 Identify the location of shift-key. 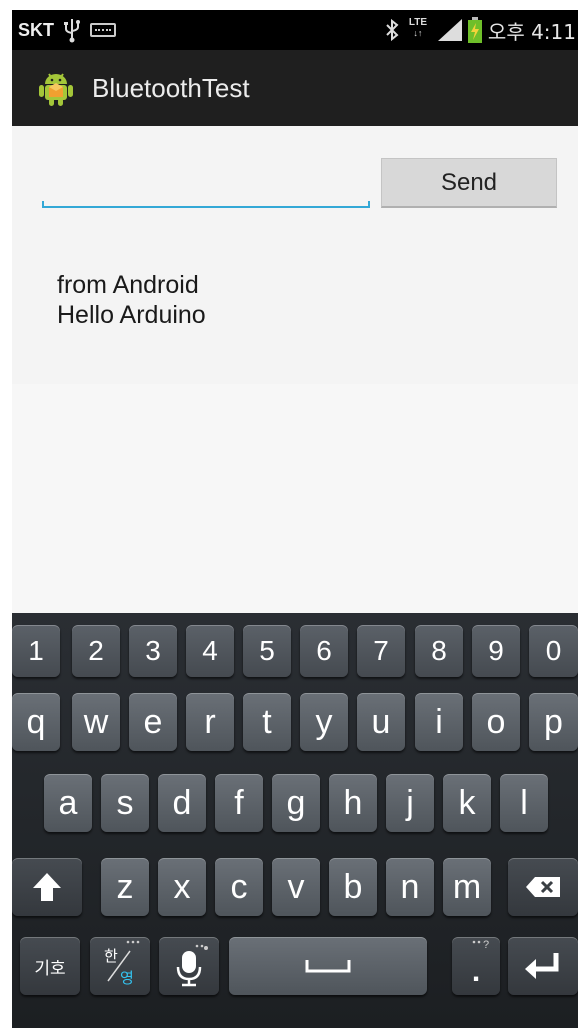
(47, 887).